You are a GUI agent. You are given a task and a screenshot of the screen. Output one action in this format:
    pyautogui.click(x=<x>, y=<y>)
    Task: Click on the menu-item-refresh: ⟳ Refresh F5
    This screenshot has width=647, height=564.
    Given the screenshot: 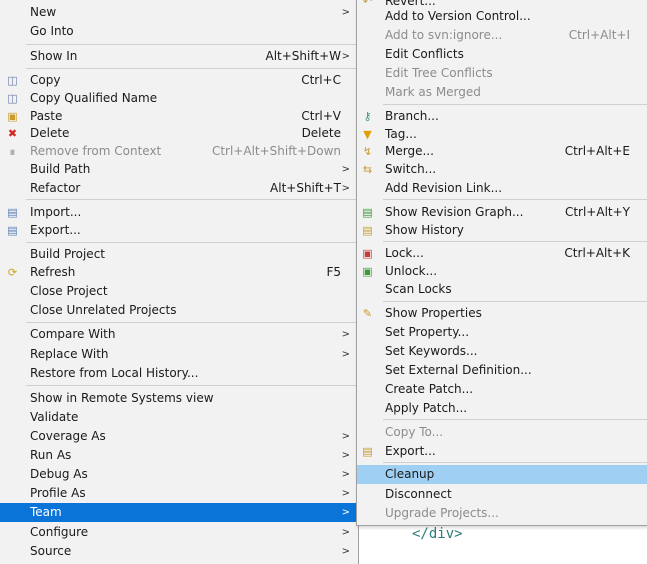 What is the action you would take?
    pyautogui.click(x=179, y=272)
    